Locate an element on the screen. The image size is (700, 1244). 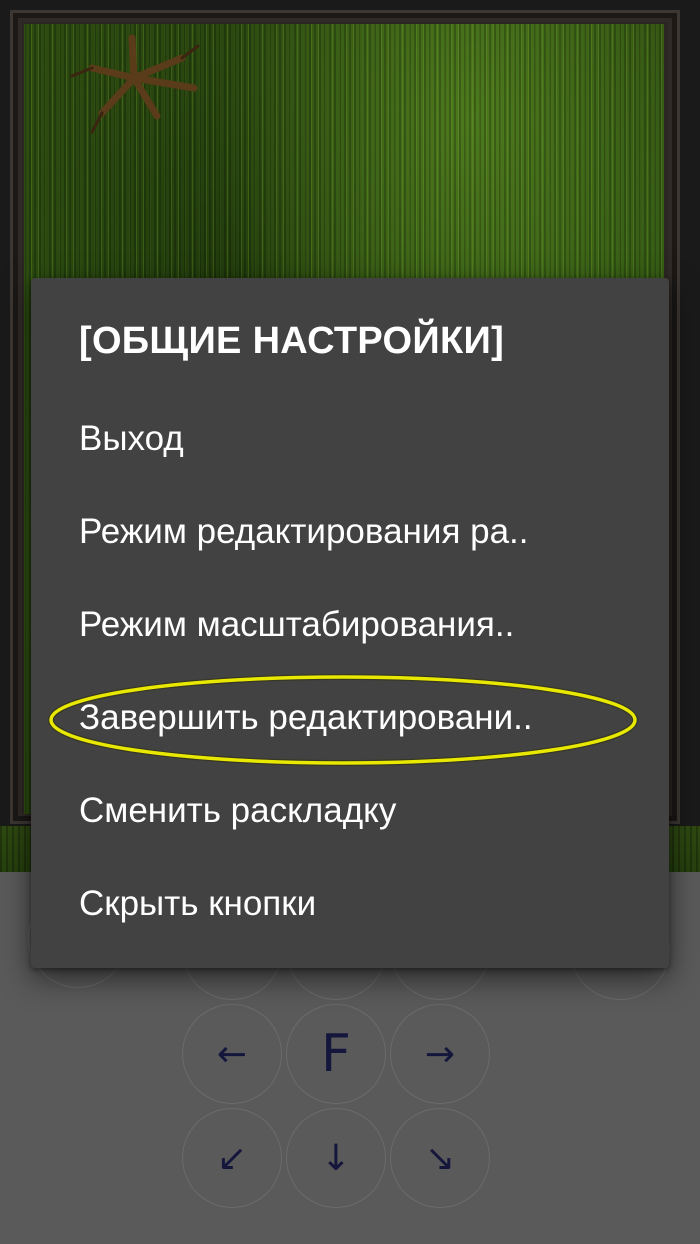
arrow-left-icon: ← is located at coordinates (232, 1054).